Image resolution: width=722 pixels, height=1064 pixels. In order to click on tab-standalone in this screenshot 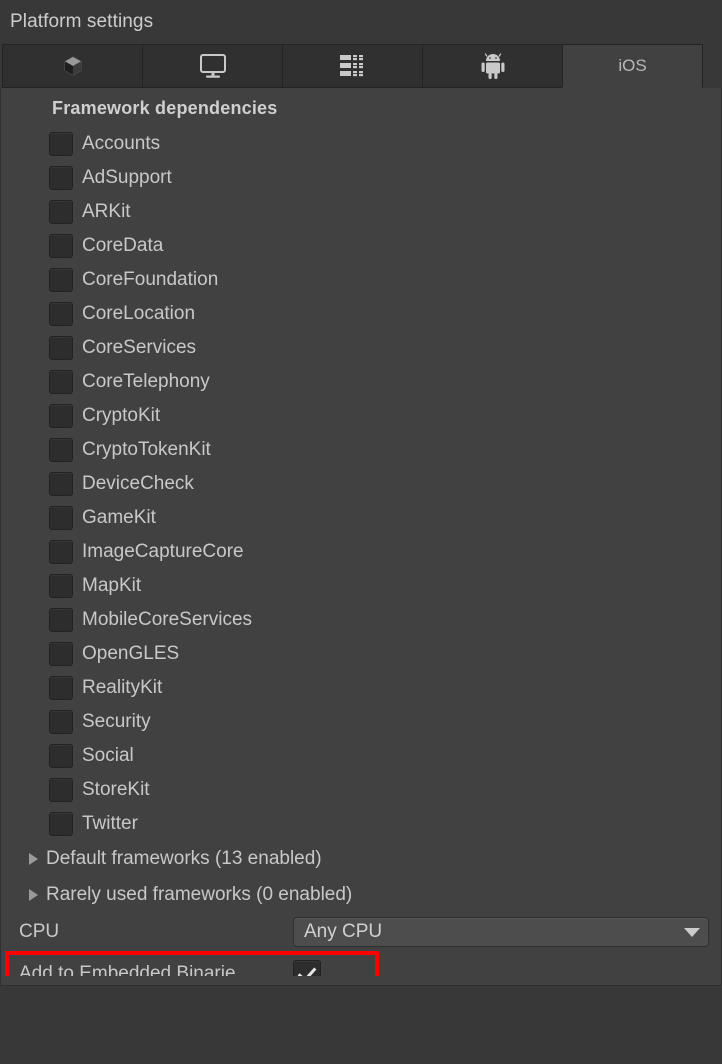, I will do `click(212, 66)`.